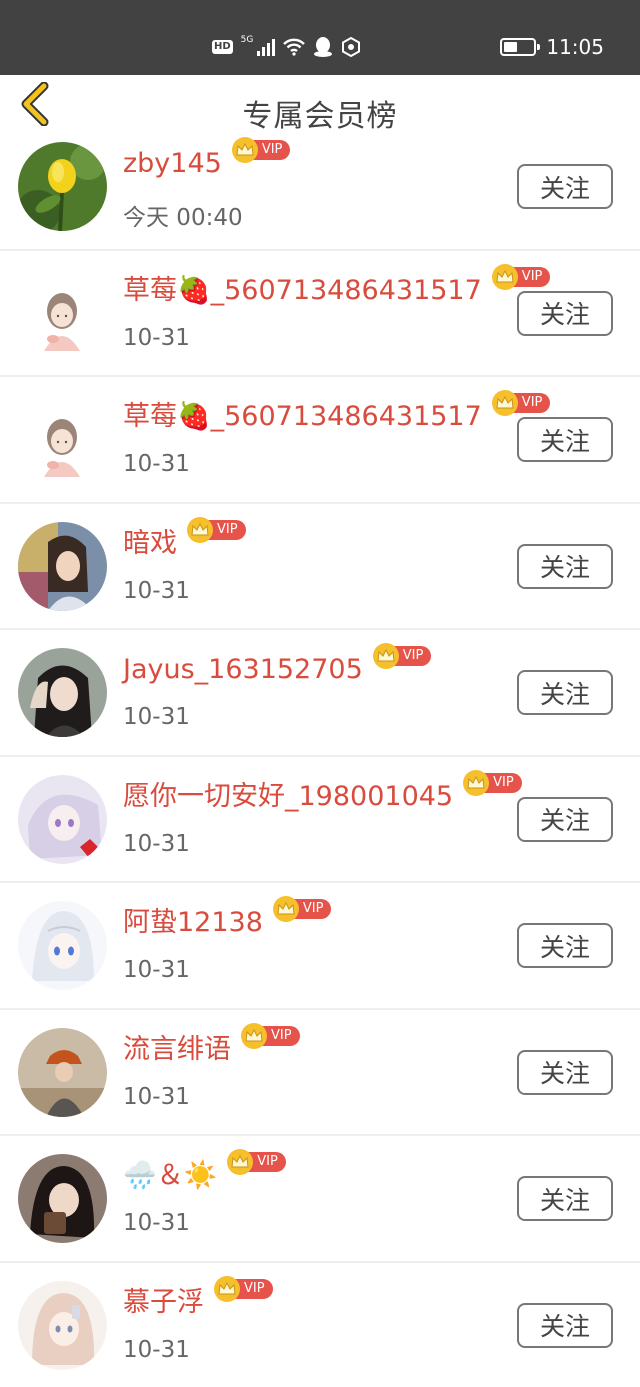 This screenshot has height=1387, width=640. What do you see at coordinates (172, 164) in the screenshot?
I see `member-name: zby145` at bounding box center [172, 164].